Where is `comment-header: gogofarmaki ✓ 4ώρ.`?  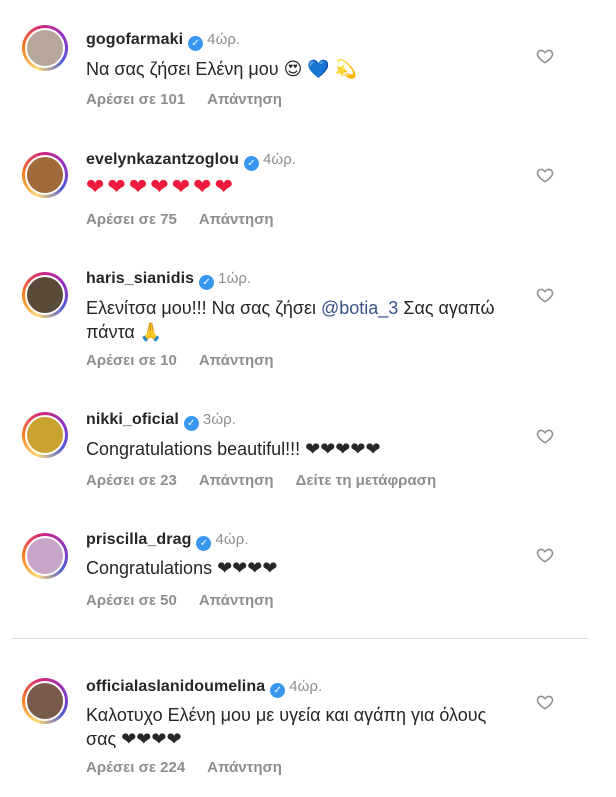 comment-header: gogofarmaki ✓ 4ώρ. is located at coordinates (163, 41).